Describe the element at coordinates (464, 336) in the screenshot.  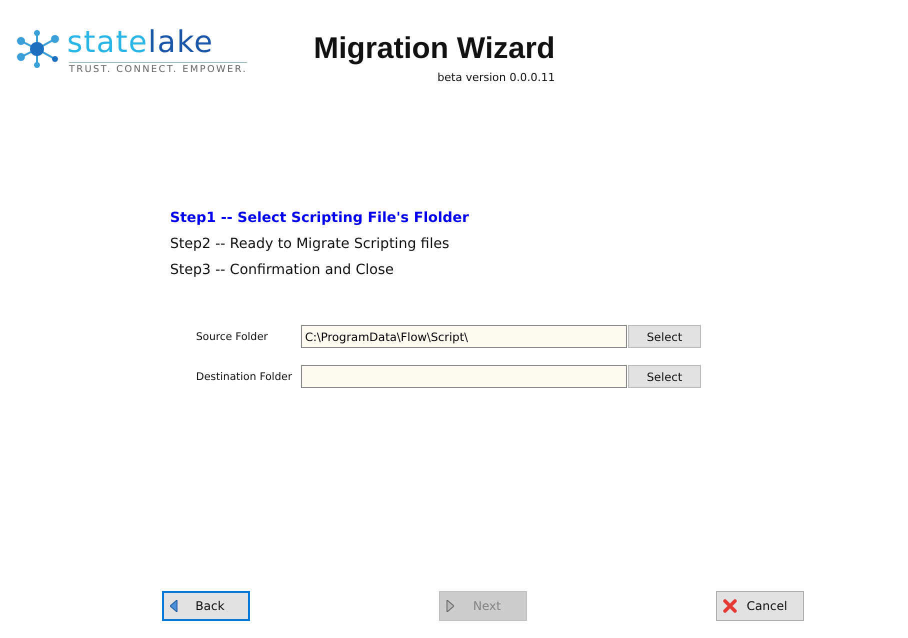
I see `folder-field: C:\ProgramData\Flow\Script\` at that location.